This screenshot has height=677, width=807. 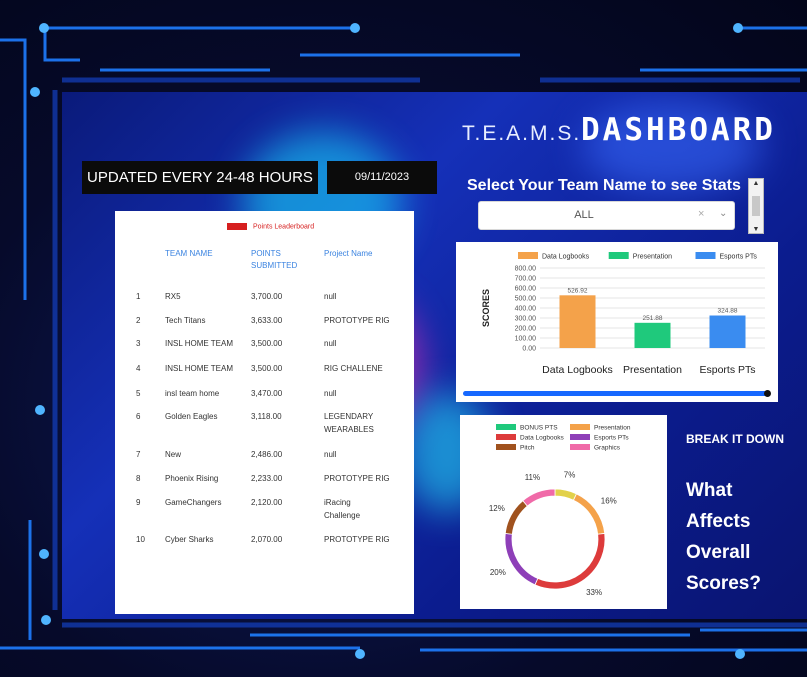 What do you see at coordinates (577, 370) in the screenshot?
I see `x-tick-label-0: Data Logbooks` at bounding box center [577, 370].